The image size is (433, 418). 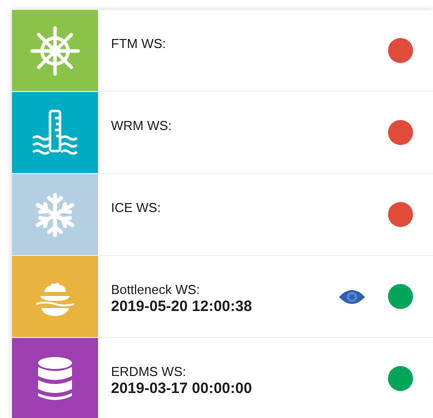 What do you see at coordinates (156, 290) in the screenshot?
I see `service-label: Bottleneck WS:` at bounding box center [156, 290].